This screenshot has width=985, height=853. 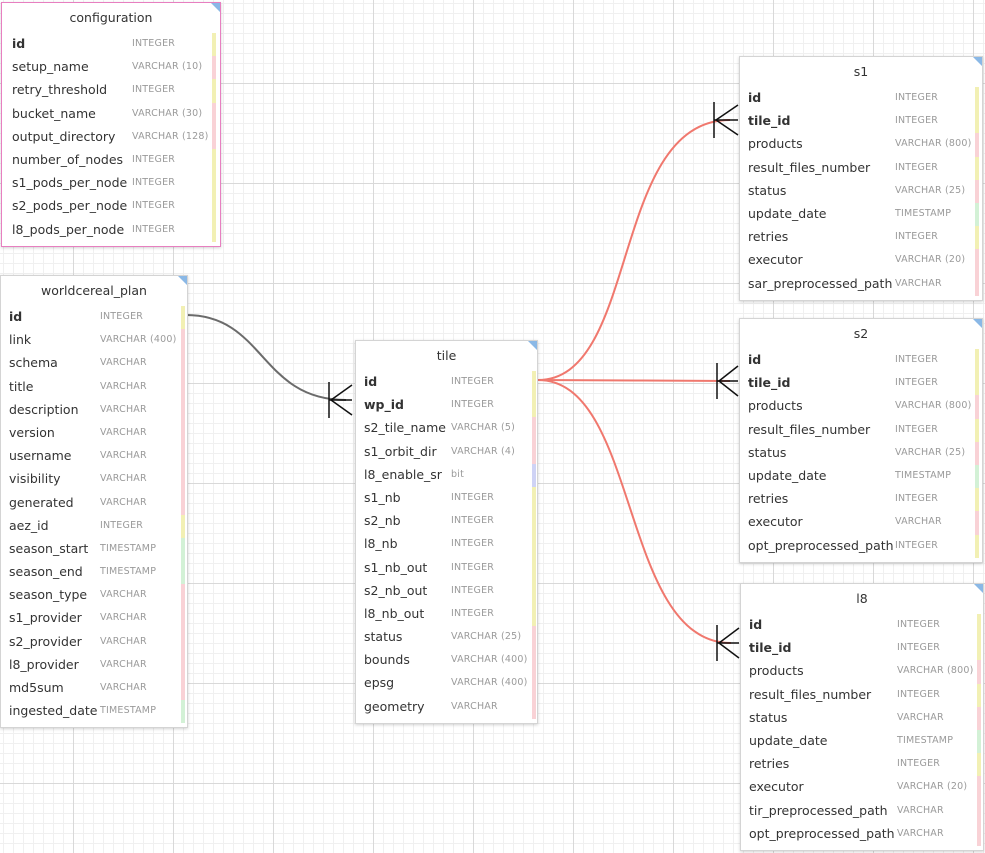 I want to click on column-row: description VARCHAR, so click(x=94, y=410).